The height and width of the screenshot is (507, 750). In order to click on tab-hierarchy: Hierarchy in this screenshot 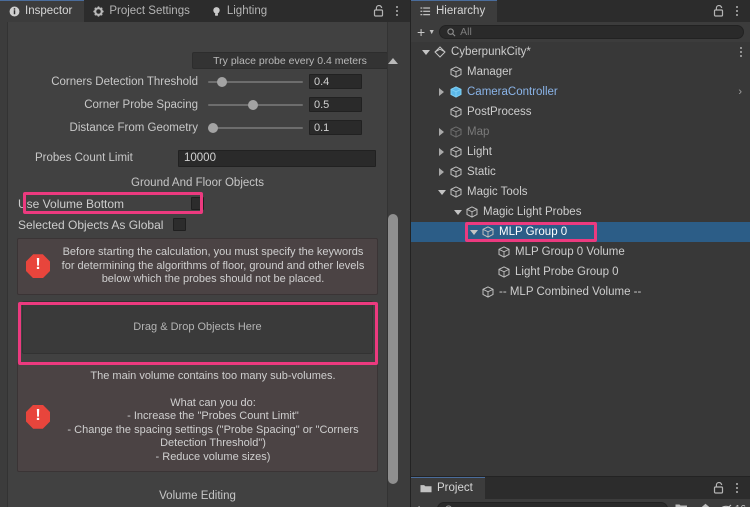, I will do `click(454, 11)`.